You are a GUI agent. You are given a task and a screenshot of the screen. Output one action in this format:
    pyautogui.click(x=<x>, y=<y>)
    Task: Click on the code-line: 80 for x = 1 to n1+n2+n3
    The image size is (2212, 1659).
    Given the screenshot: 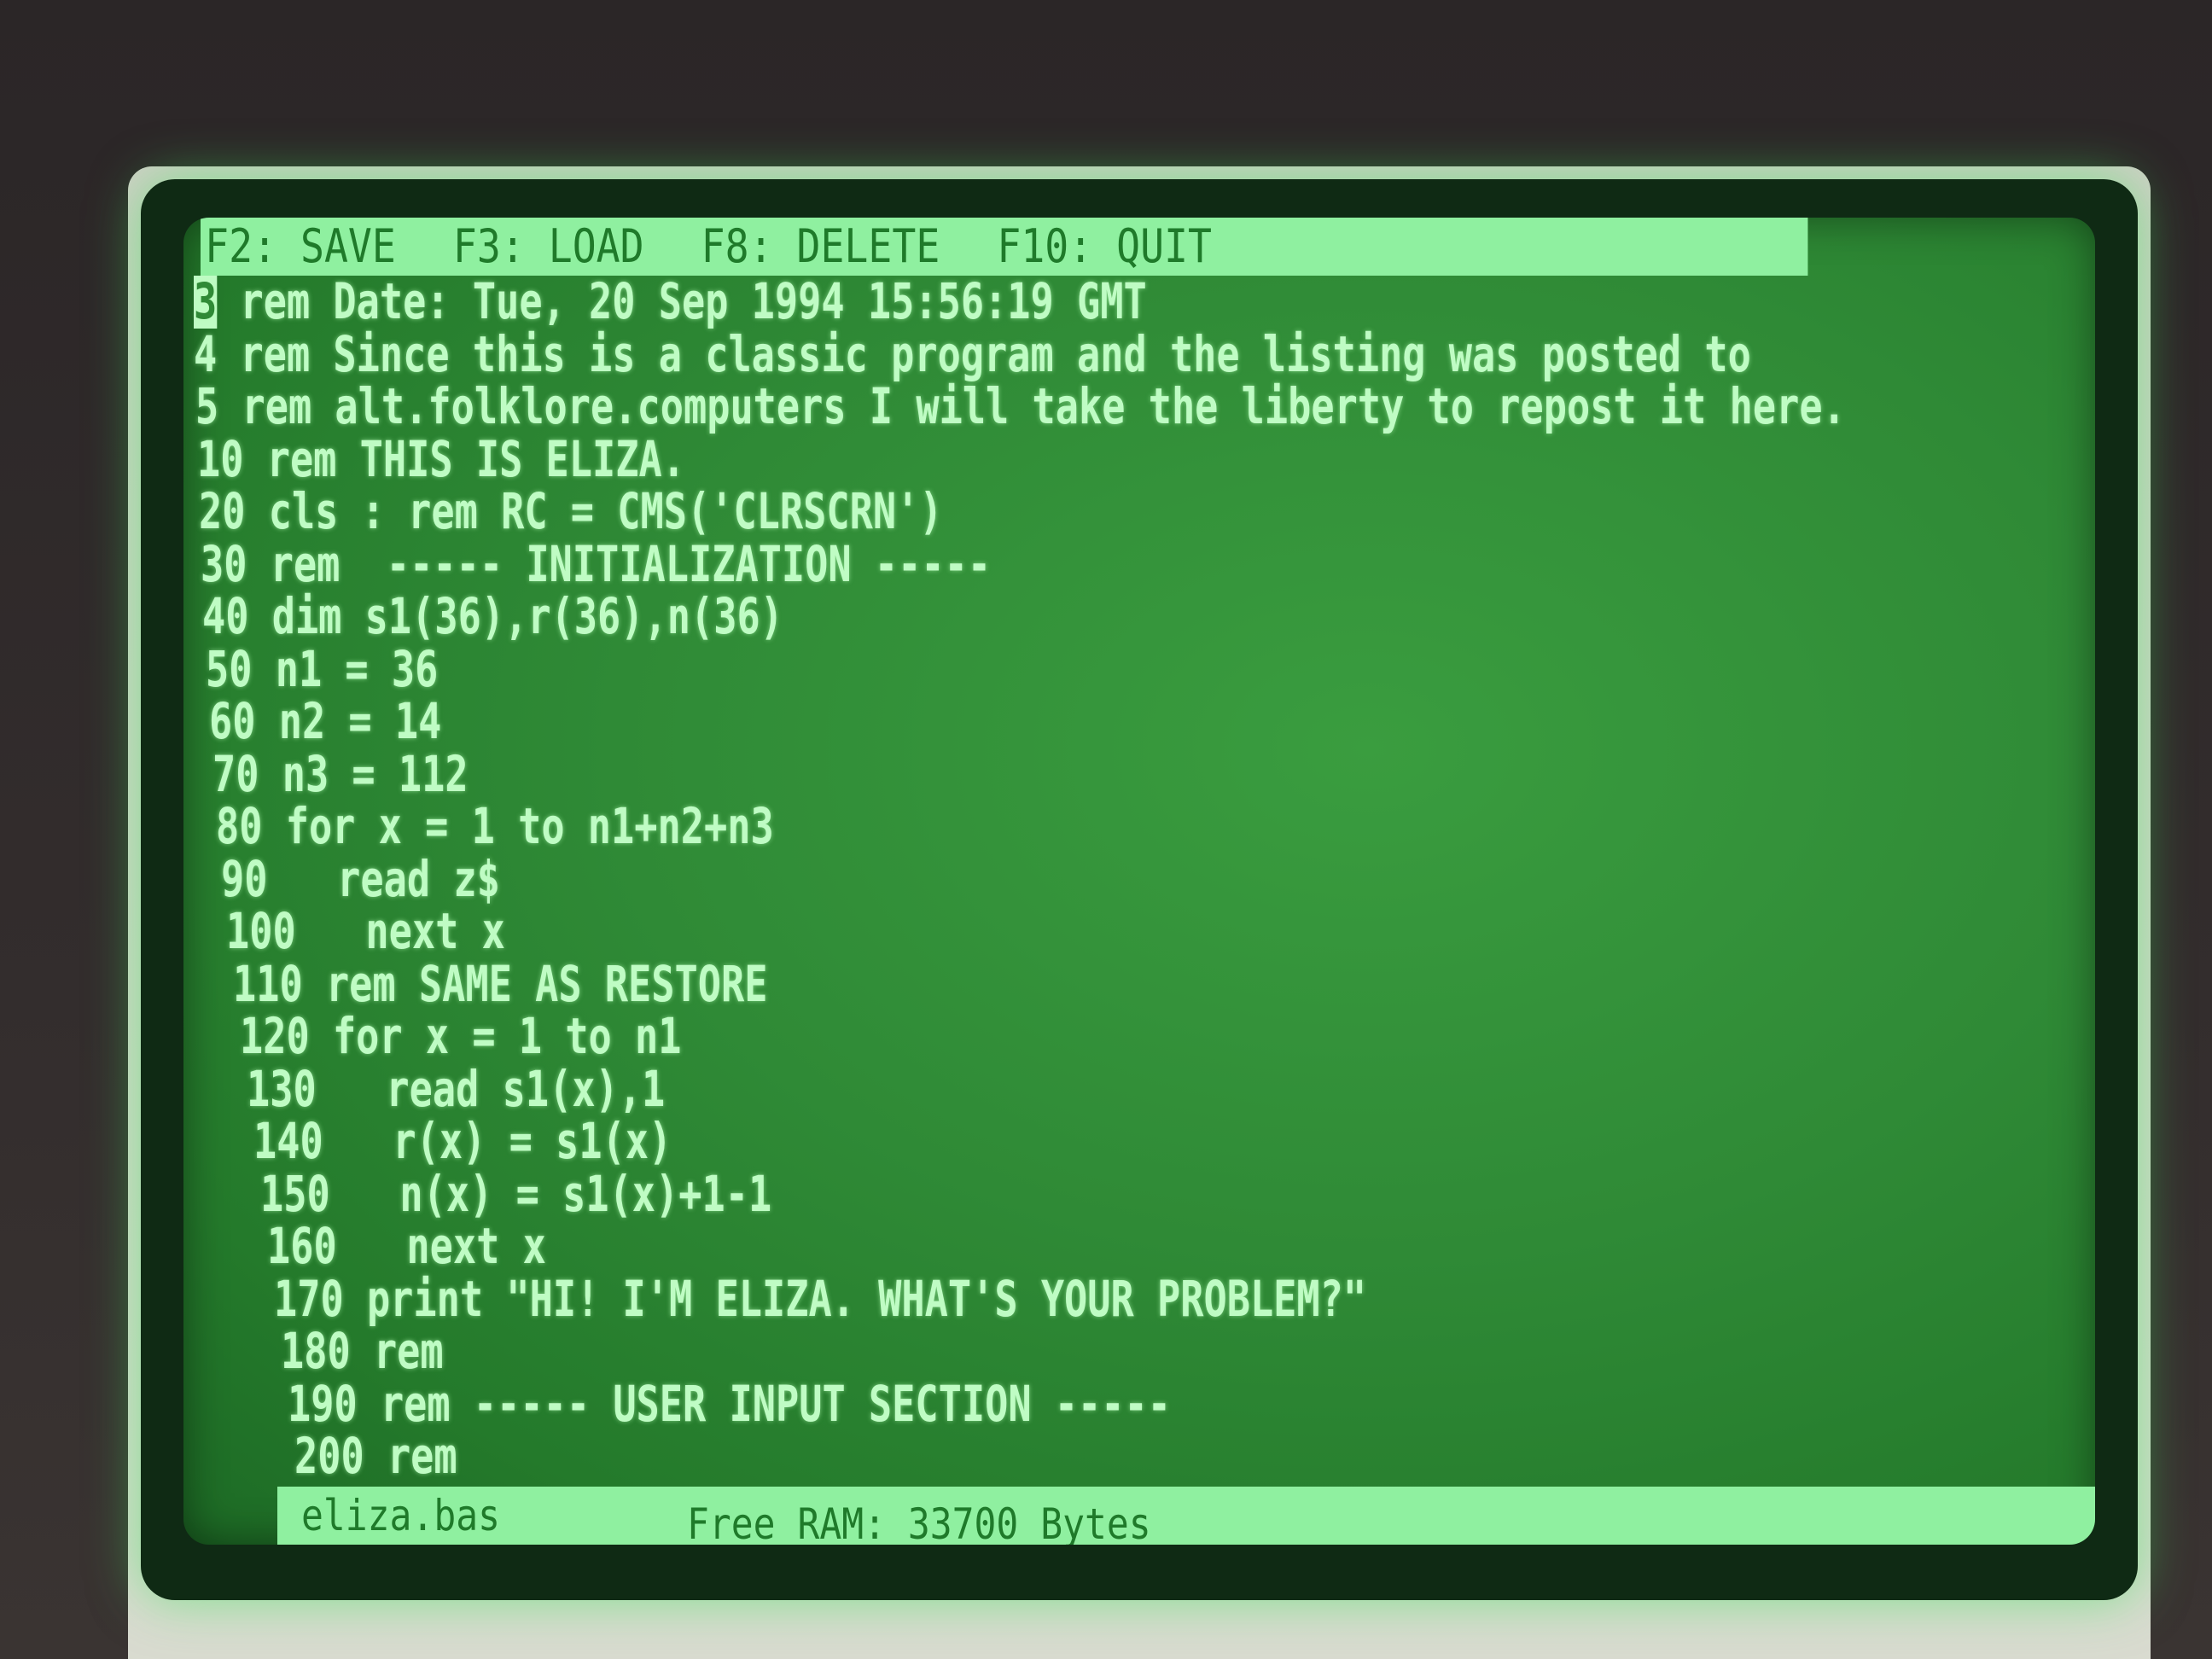 What is the action you would take?
    pyautogui.click(x=939, y=826)
    